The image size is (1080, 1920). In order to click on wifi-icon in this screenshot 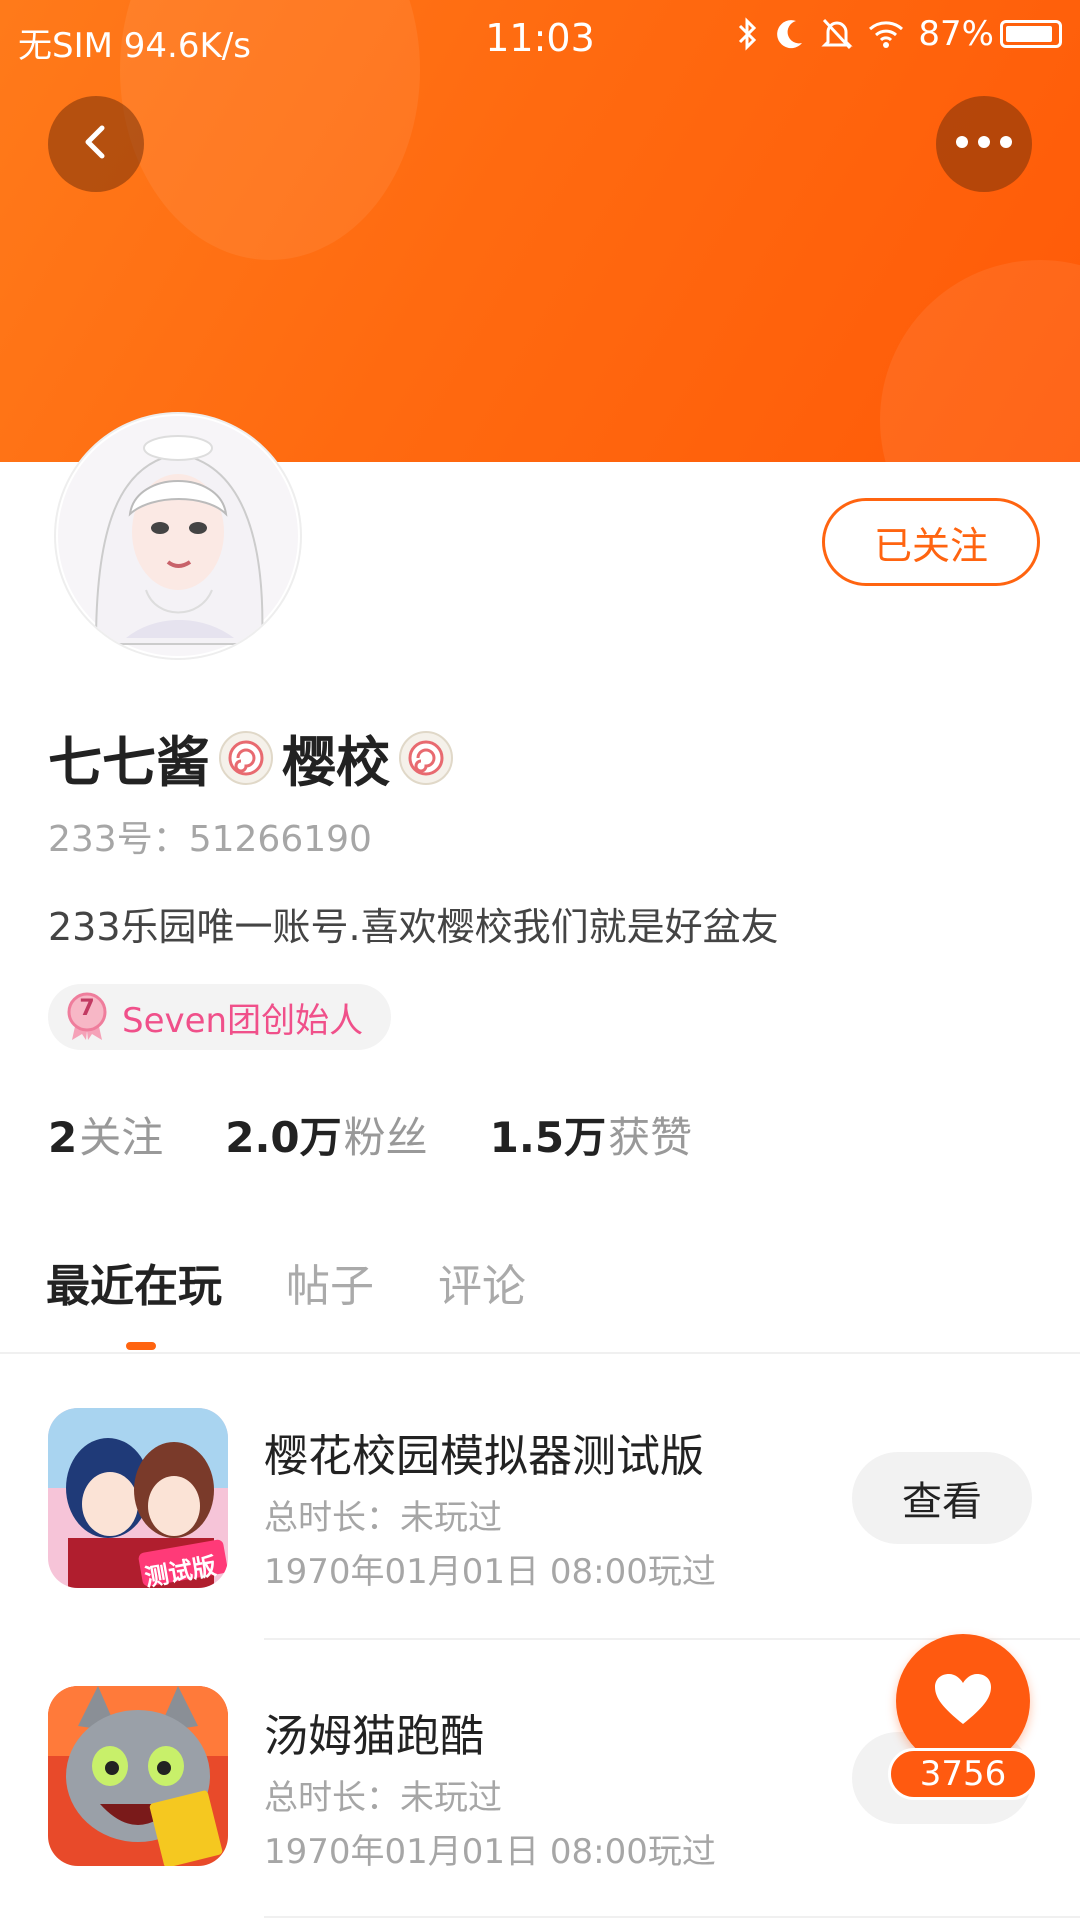, I will do `click(886, 34)`.